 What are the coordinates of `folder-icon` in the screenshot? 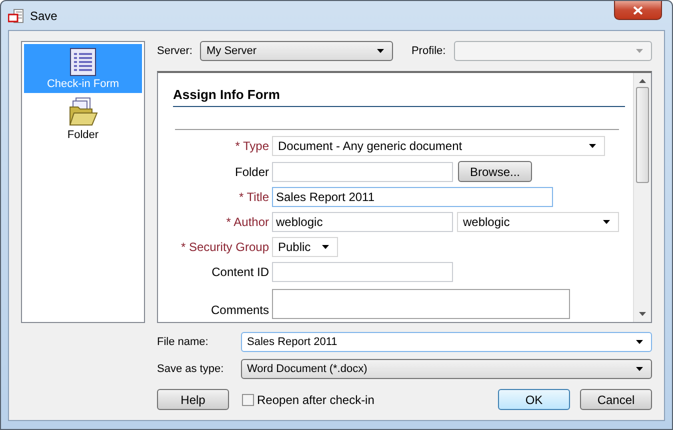 It's located at (83, 112).